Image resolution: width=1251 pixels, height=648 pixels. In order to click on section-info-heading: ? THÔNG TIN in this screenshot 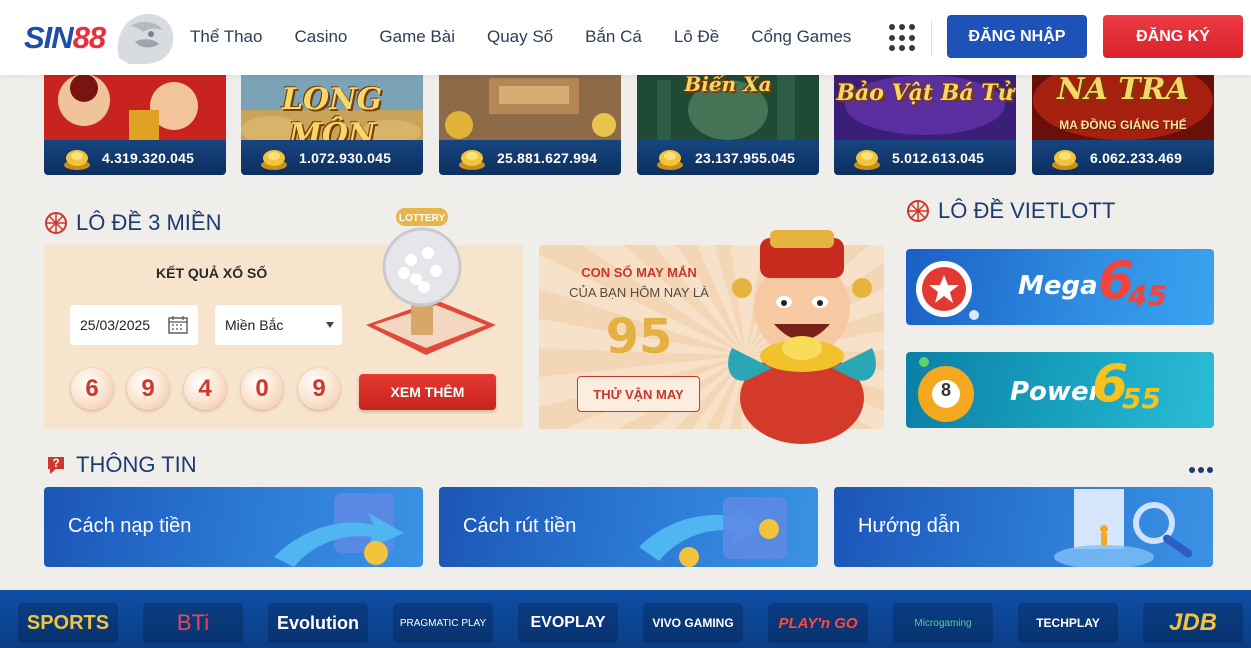, I will do `click(120, 465)`.